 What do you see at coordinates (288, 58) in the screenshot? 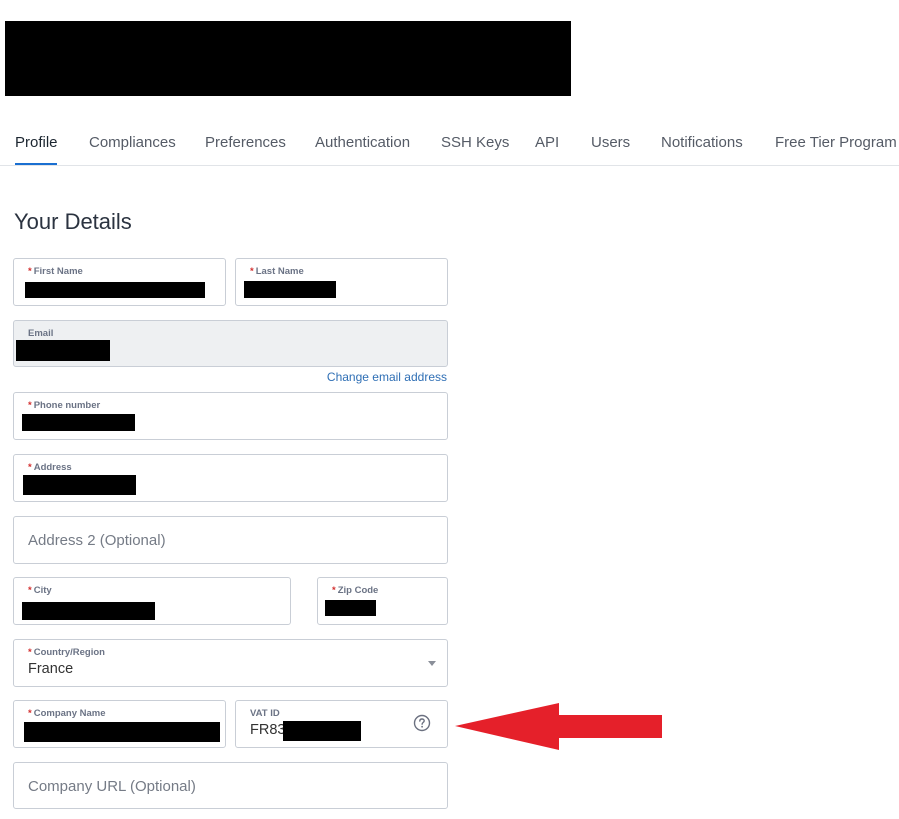
I see `header-logo-redacted` at bounding box center [288, 58].